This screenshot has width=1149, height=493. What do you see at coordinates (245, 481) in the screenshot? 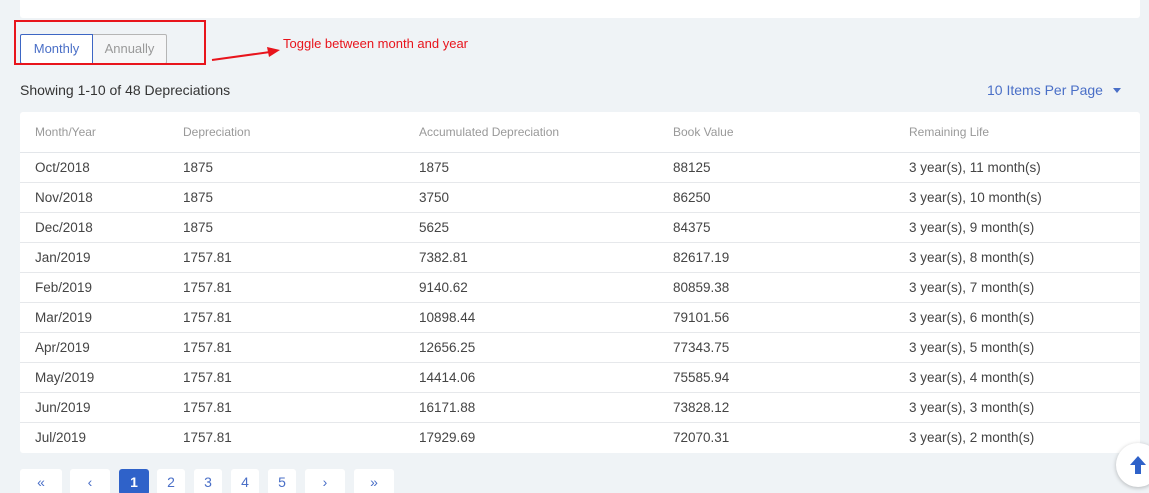
I see `page-button-4: 4` at bounding box center [245, 481].